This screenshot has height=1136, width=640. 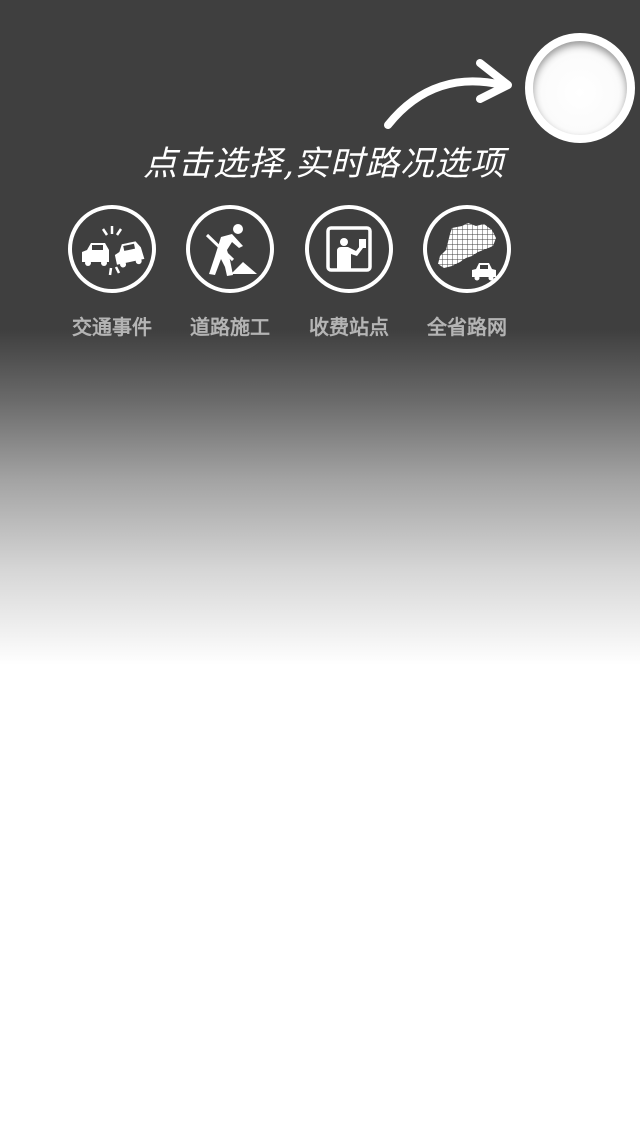 I want to click on menu-toggle-button, so click(x=580, y=88).